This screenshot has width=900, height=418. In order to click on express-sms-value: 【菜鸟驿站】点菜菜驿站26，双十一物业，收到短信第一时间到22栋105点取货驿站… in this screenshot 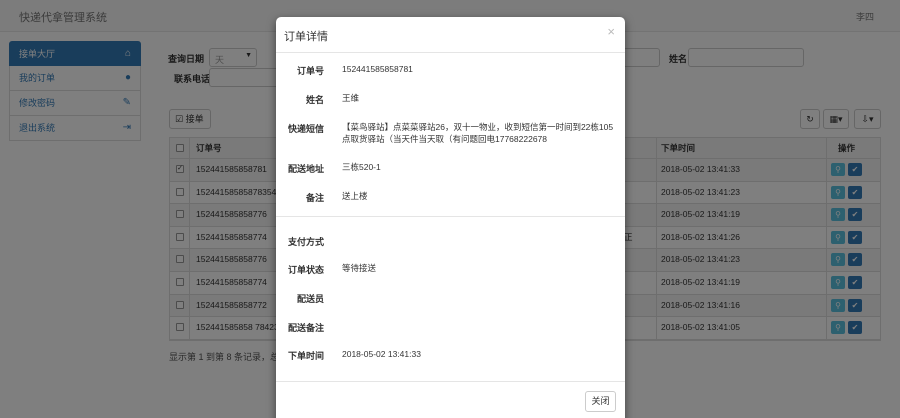, I will do `click(478, 133)`.